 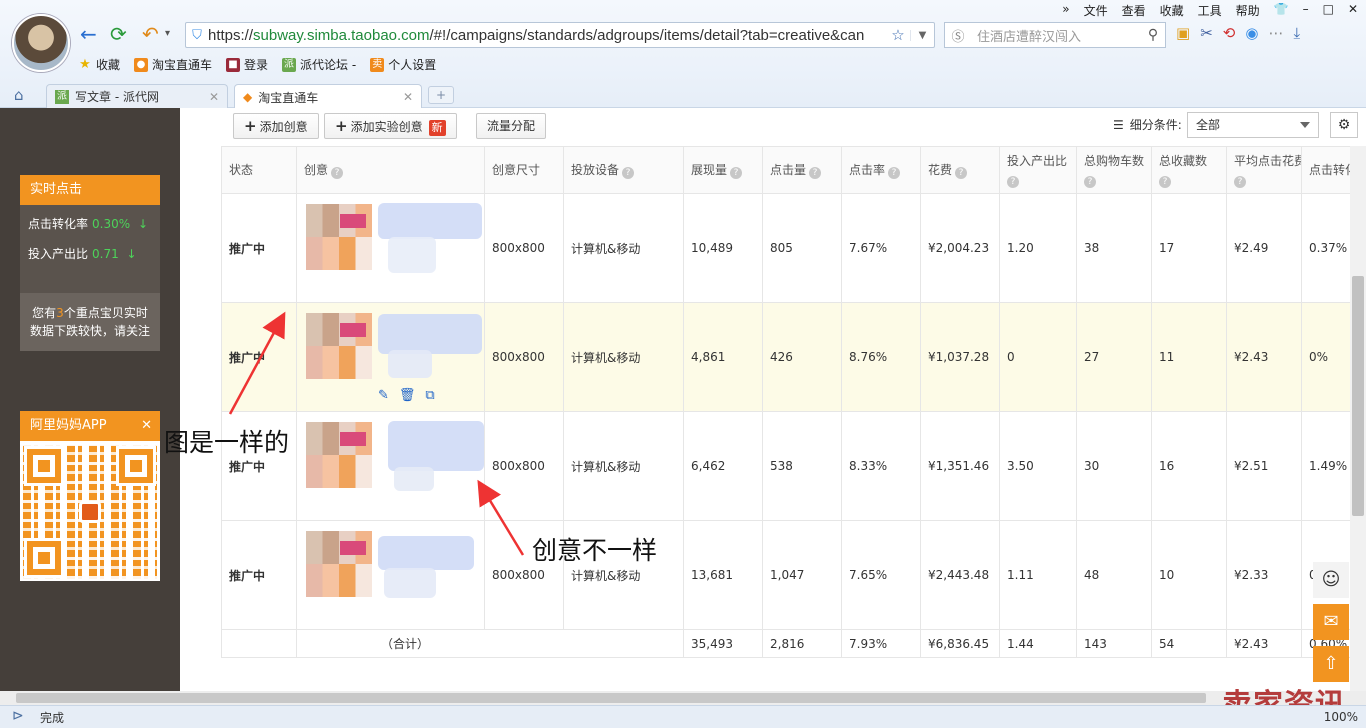 I want to click on sidebar-toggle-icon: ⊳, so click(x=18, y=716).